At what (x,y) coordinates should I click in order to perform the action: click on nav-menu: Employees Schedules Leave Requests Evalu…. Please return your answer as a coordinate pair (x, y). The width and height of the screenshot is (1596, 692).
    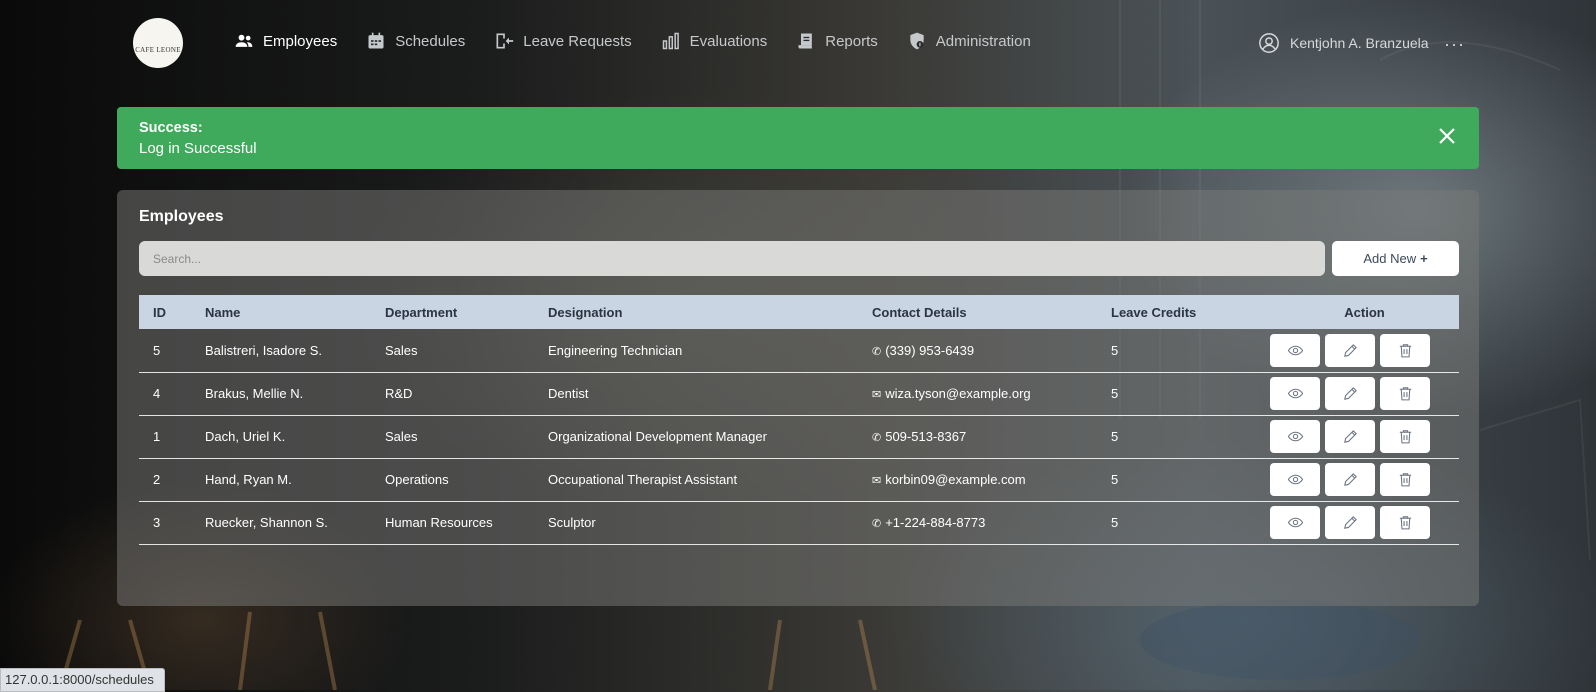
    Looking at the image, I should click on (647, 41).